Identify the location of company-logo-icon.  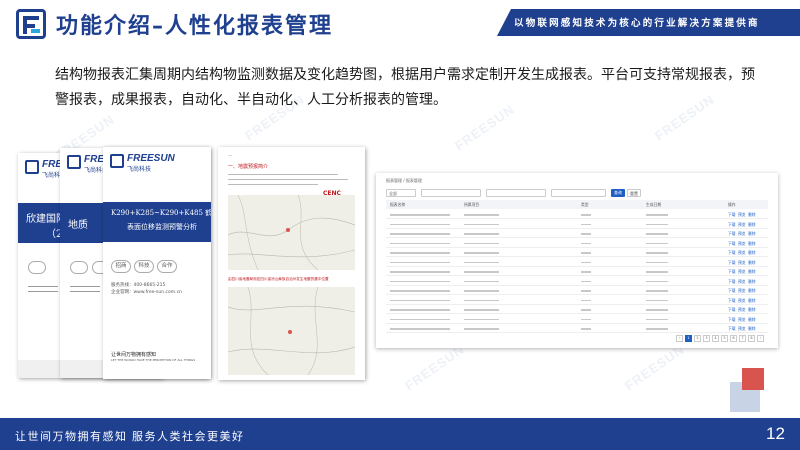
(31, 24).